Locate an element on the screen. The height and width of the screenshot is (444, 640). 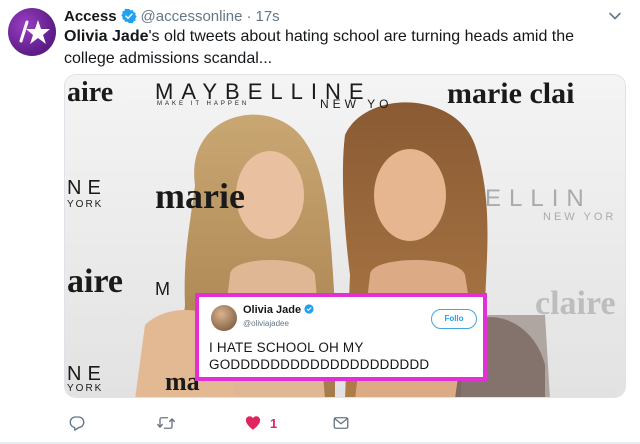
embedded-line-2: GODDDDDDDDDDDDDDDDDDDD is located at coordinates (319, 364).